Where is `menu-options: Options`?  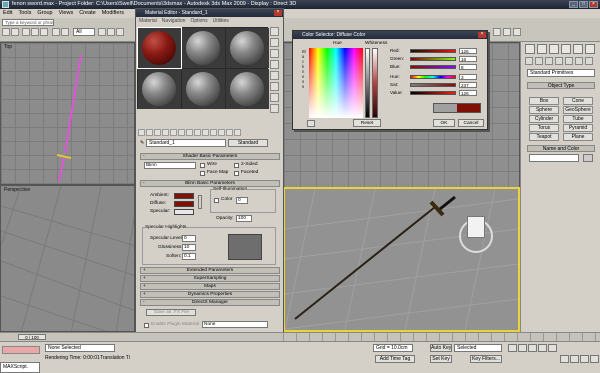
menu-options: Options is located at coordinates (198, 21).